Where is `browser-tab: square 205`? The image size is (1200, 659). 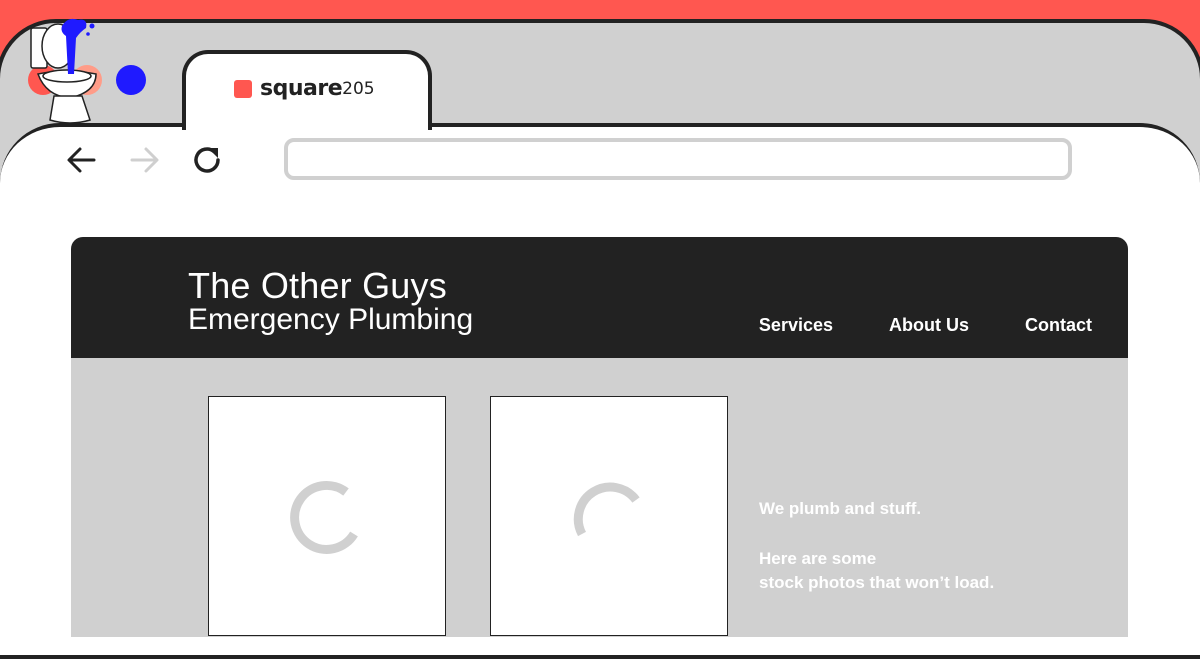 browser-tab: square 205 is located at coordinates (307, 90).